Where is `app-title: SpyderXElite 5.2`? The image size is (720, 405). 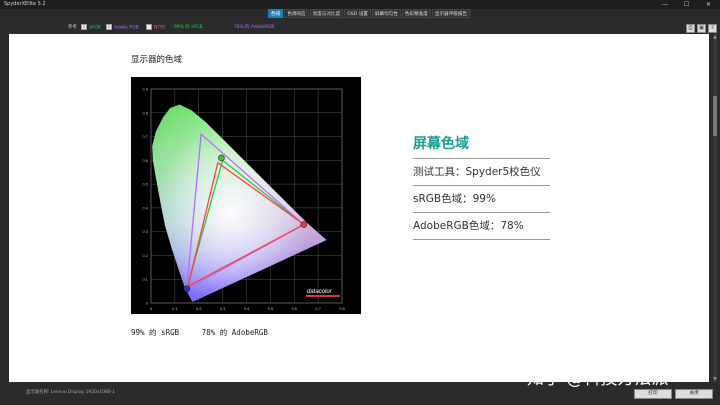 app-title: SpyderXElite 5.2 is located at coordinates (25, 4).